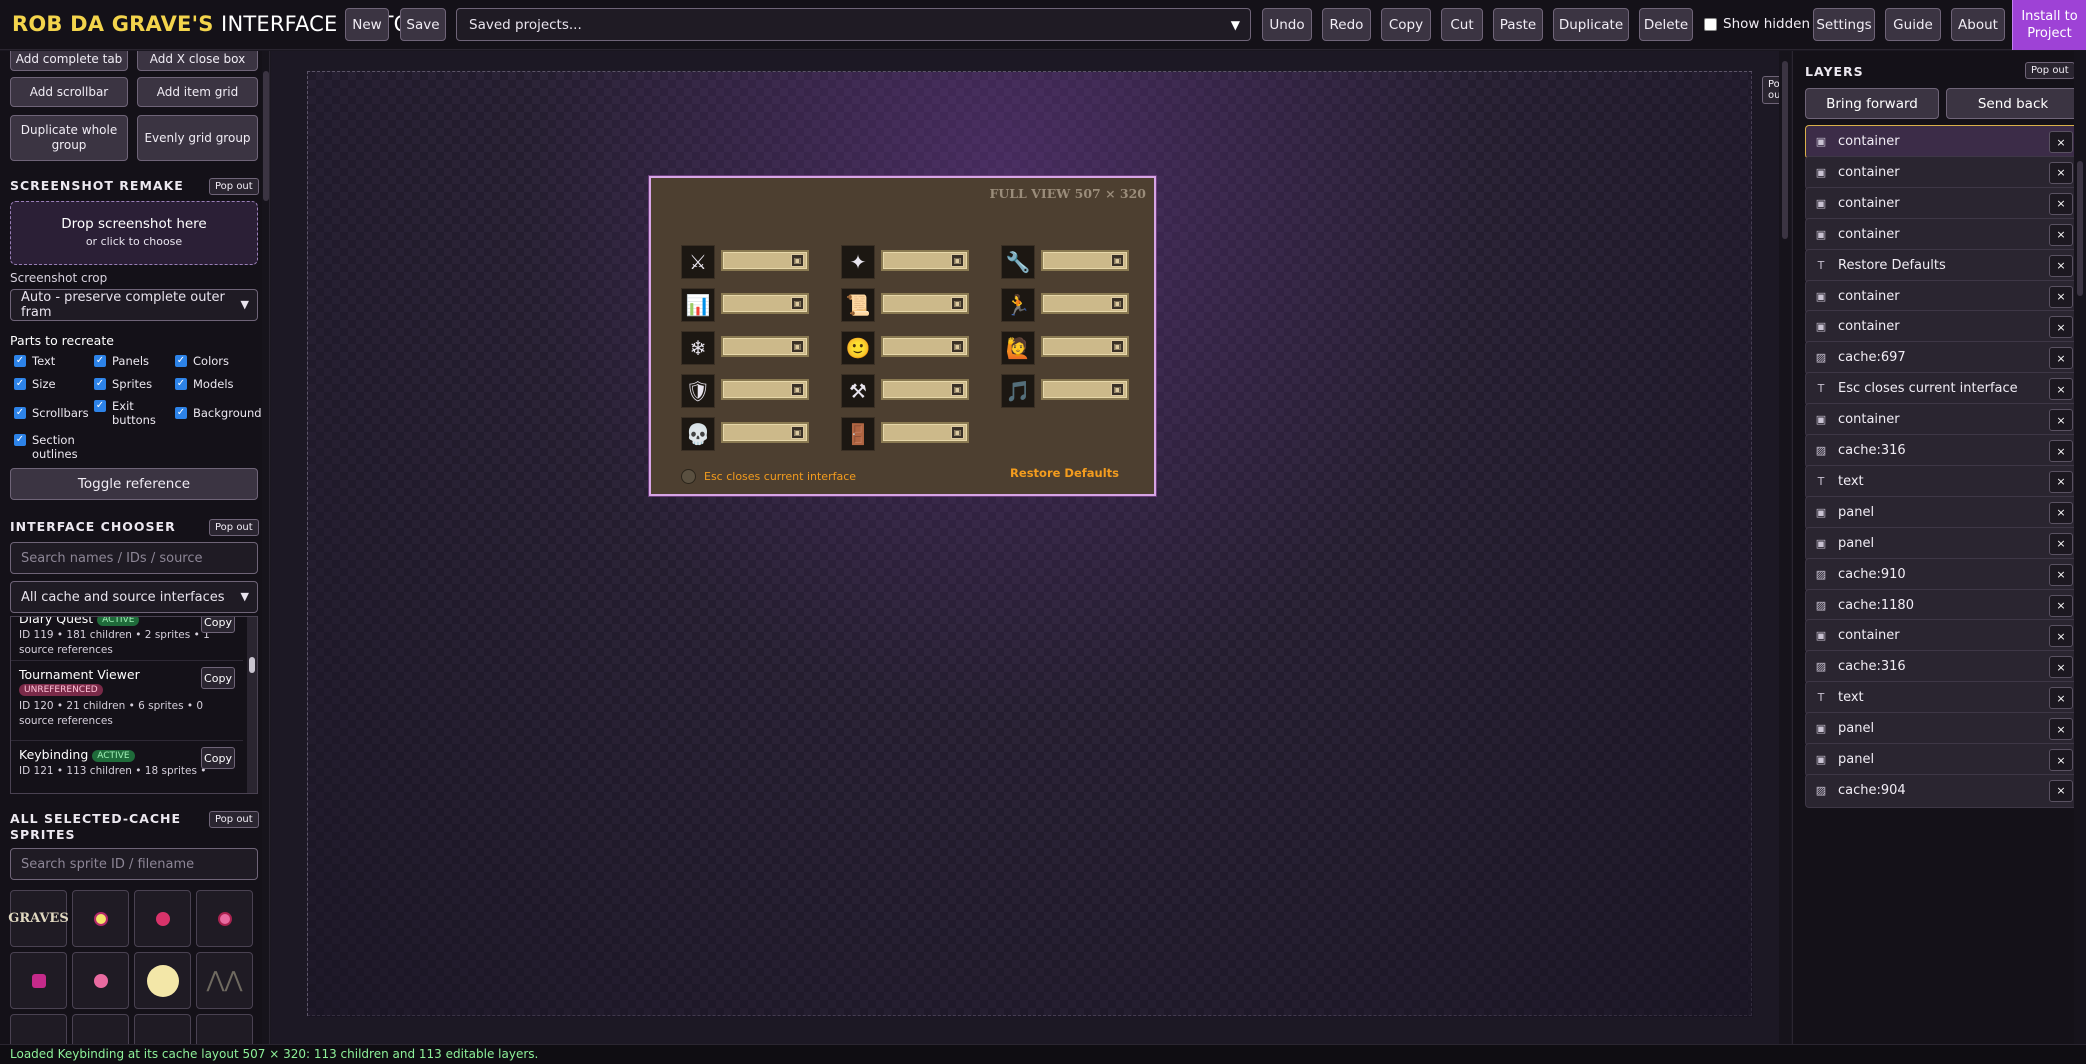 The image size is (2086, 1064). I want to click on inventory-icon: 🛡, so click(698, 391).